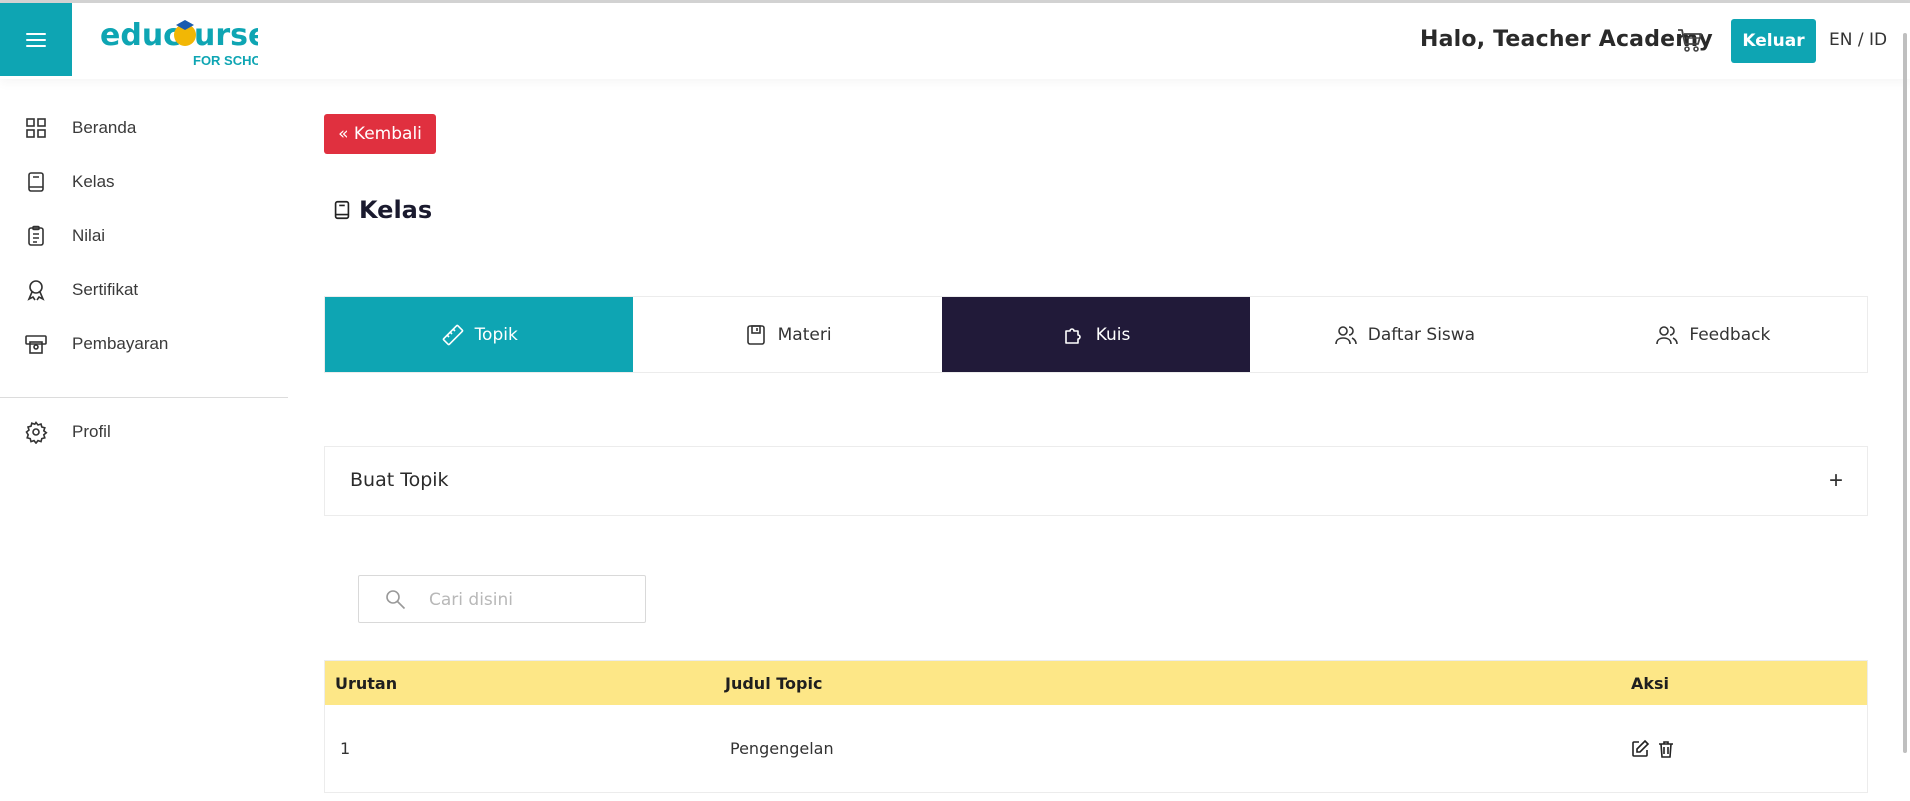 Image resolution: width=1910 pixels, height=801 pixels. I want to click on sidebar-item-label: Kelas, so click(93, 181).